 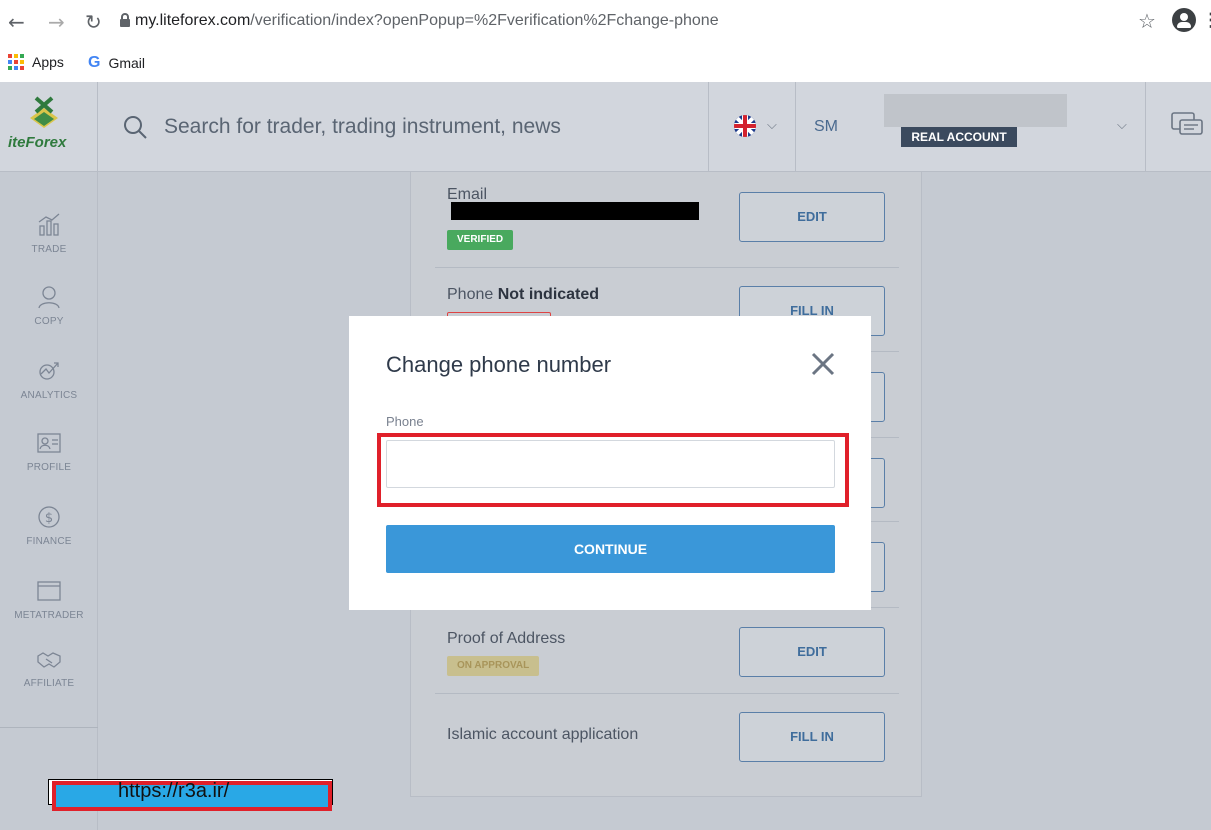 I want to click on sidebar-item-affiliate: AFFILIATE, so click(x=49, y=667).